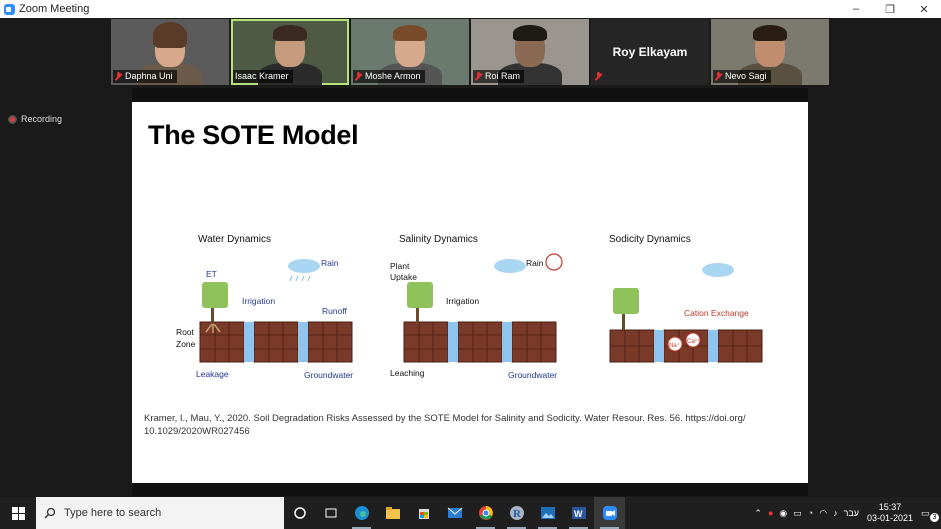  What do you see at coordinates (389, 76) in the screenshot?
I see `participant-nameplate: Moshe Armon` at bounding box center [389, 76].